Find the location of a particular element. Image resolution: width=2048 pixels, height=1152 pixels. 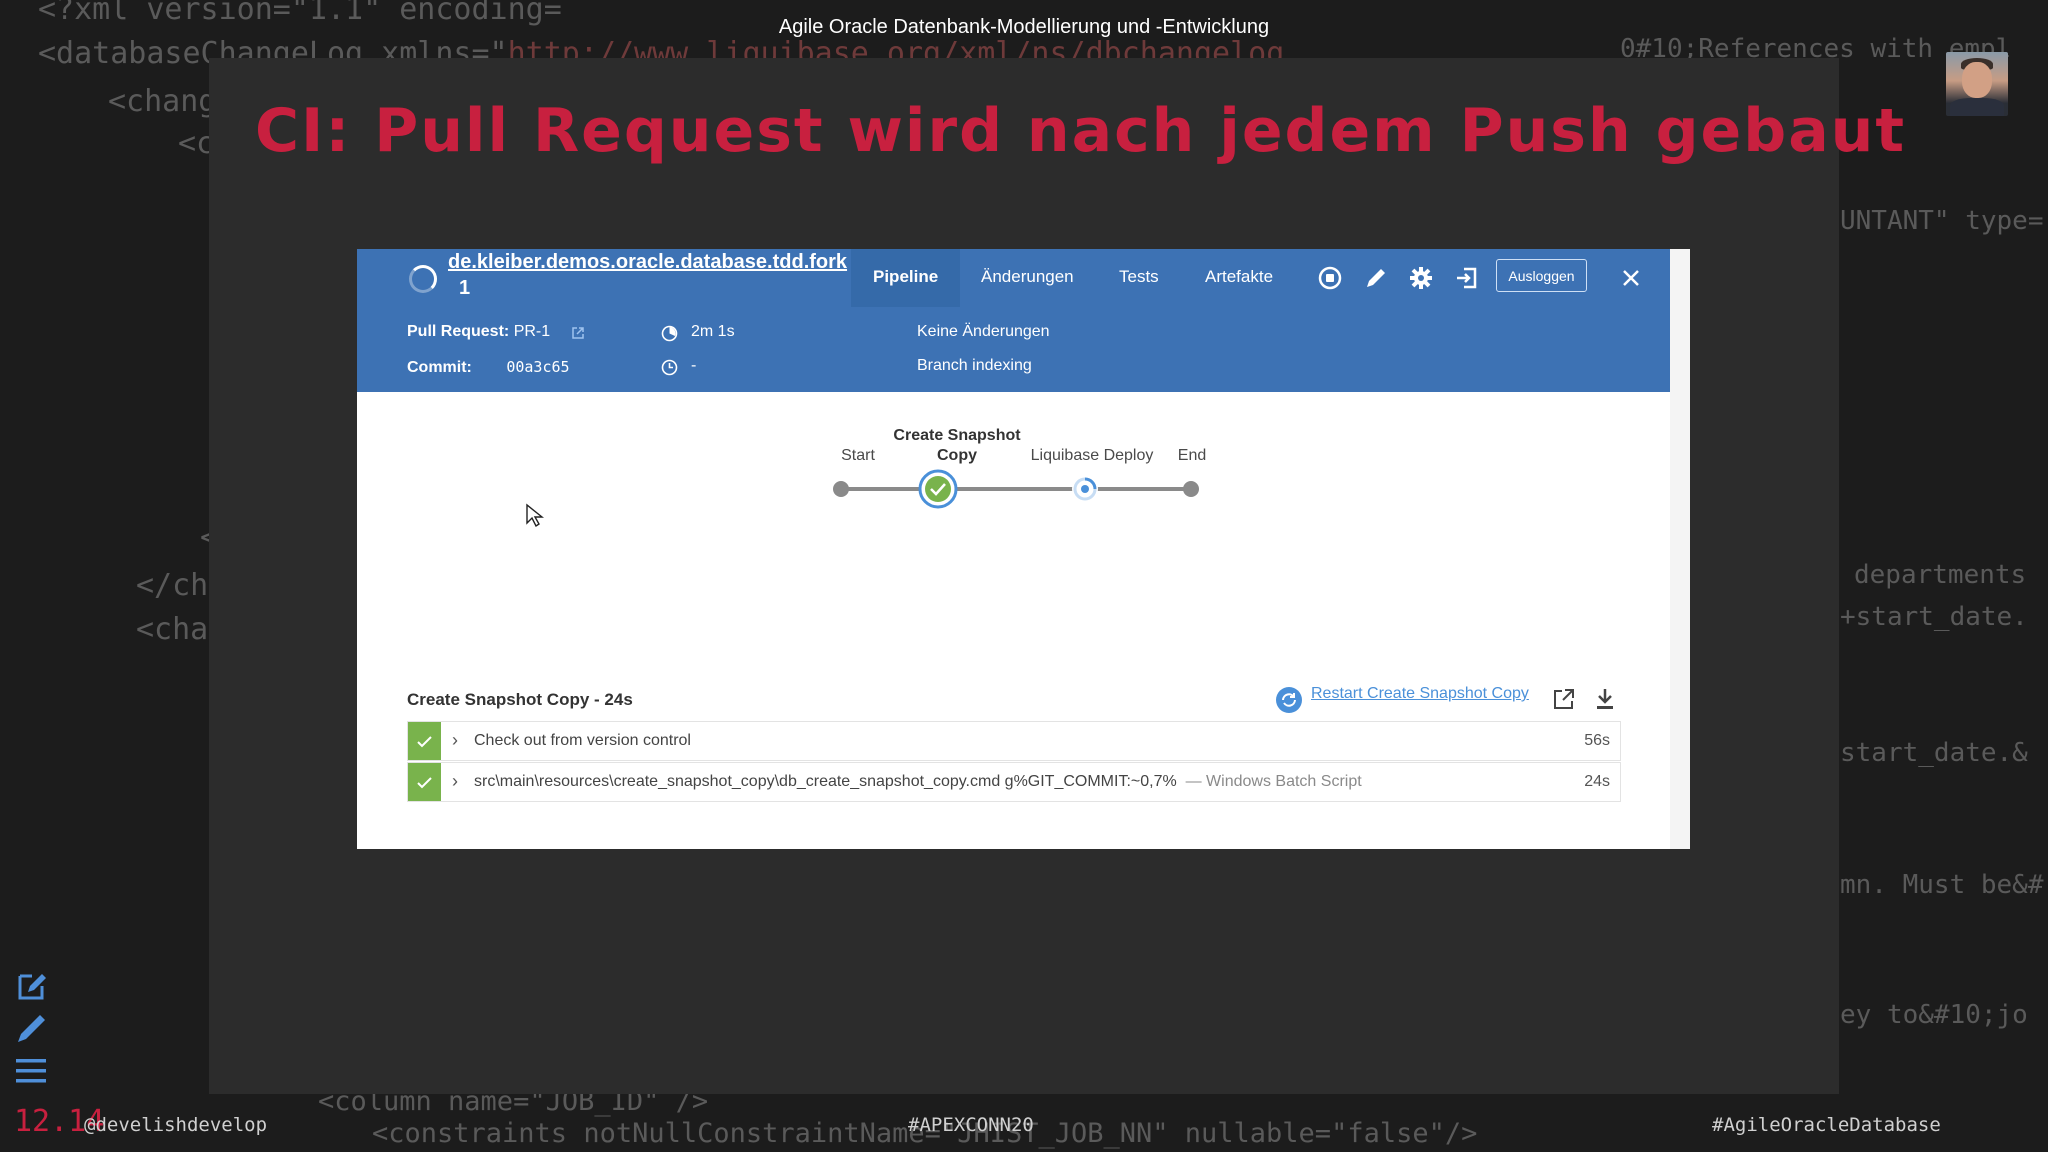

stage-label-liquibase-deploy: Liquibase Deploy is located at coordinates (1092, 455).